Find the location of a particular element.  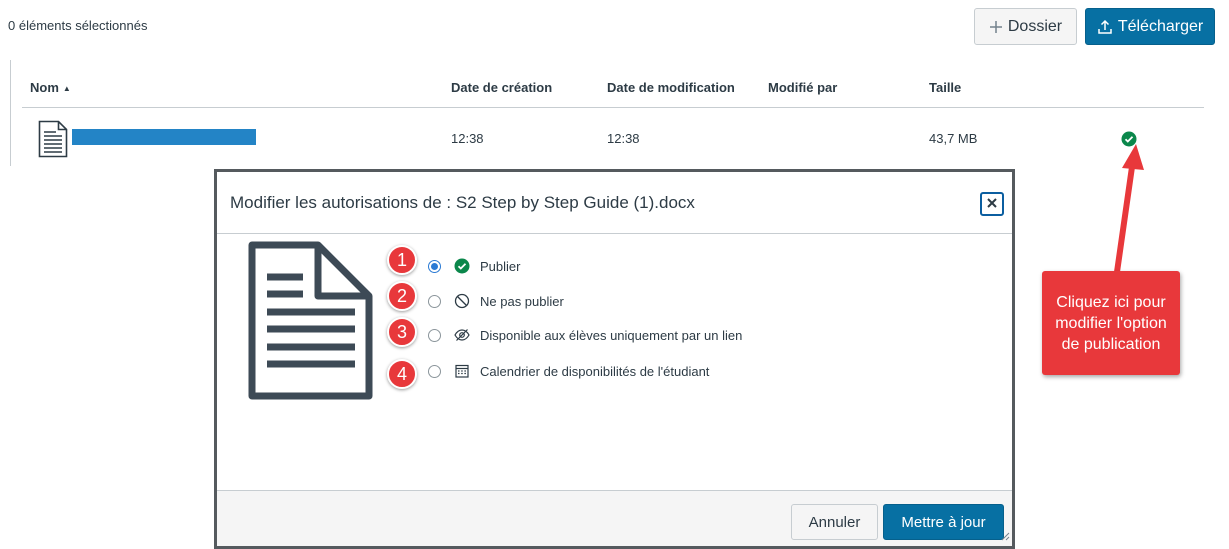

column-header-size: Taille is located at coordinates (945, 87).